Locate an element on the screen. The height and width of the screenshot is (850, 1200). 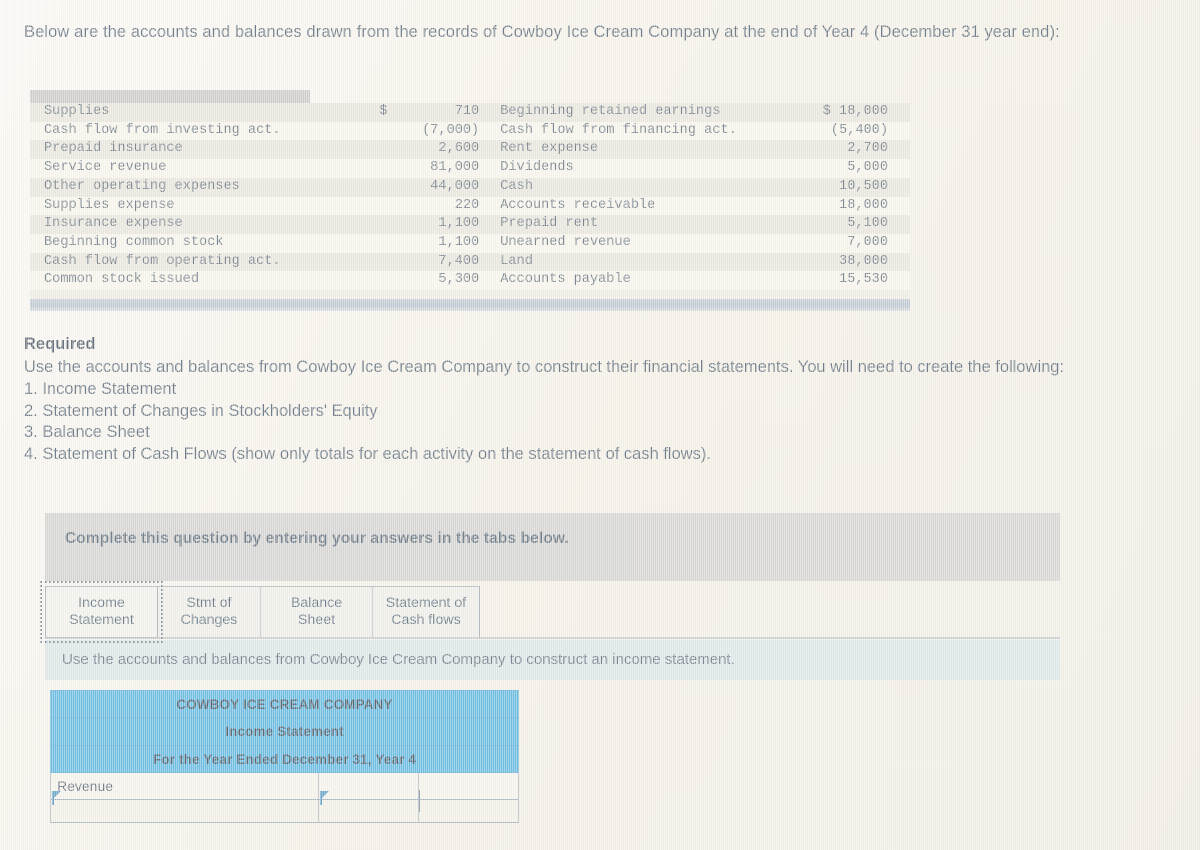
worksheet-column-divider is located at coordinates (419, 801).